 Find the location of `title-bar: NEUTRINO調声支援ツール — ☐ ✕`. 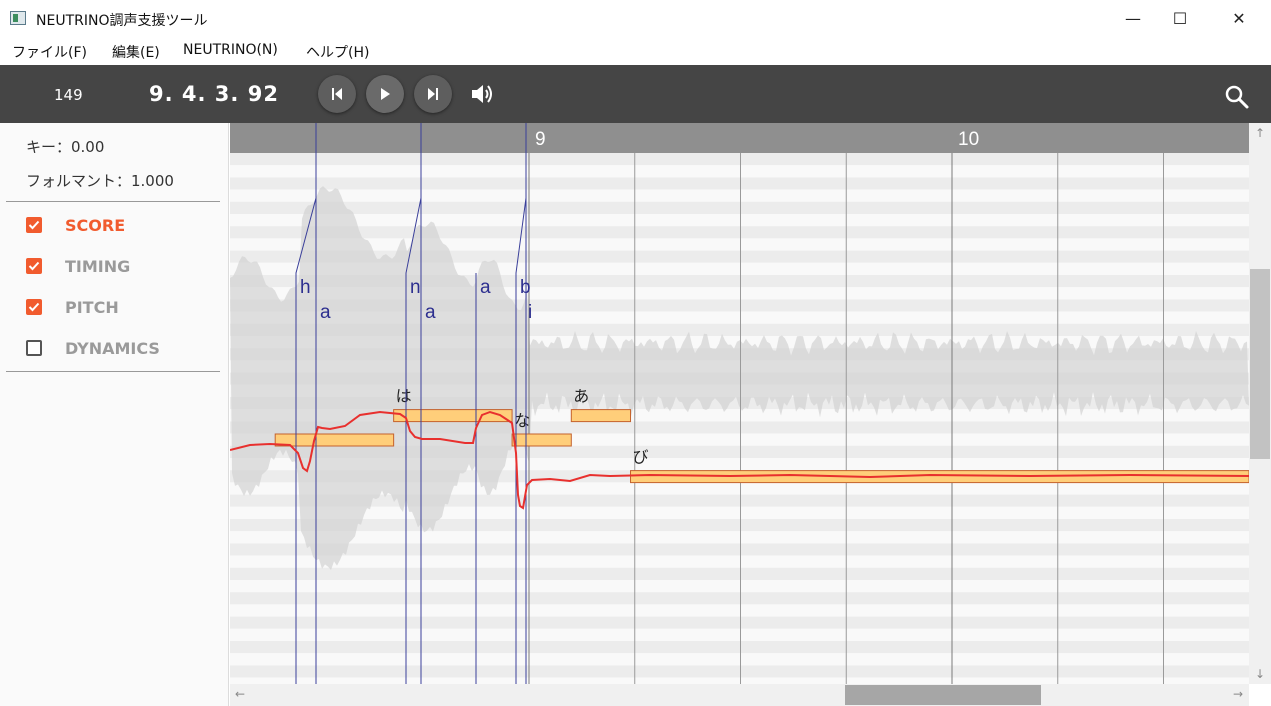

title-bar: NEUTRINO調声支援ツール — ☐ ✕ is located at coordinates (635, 19).